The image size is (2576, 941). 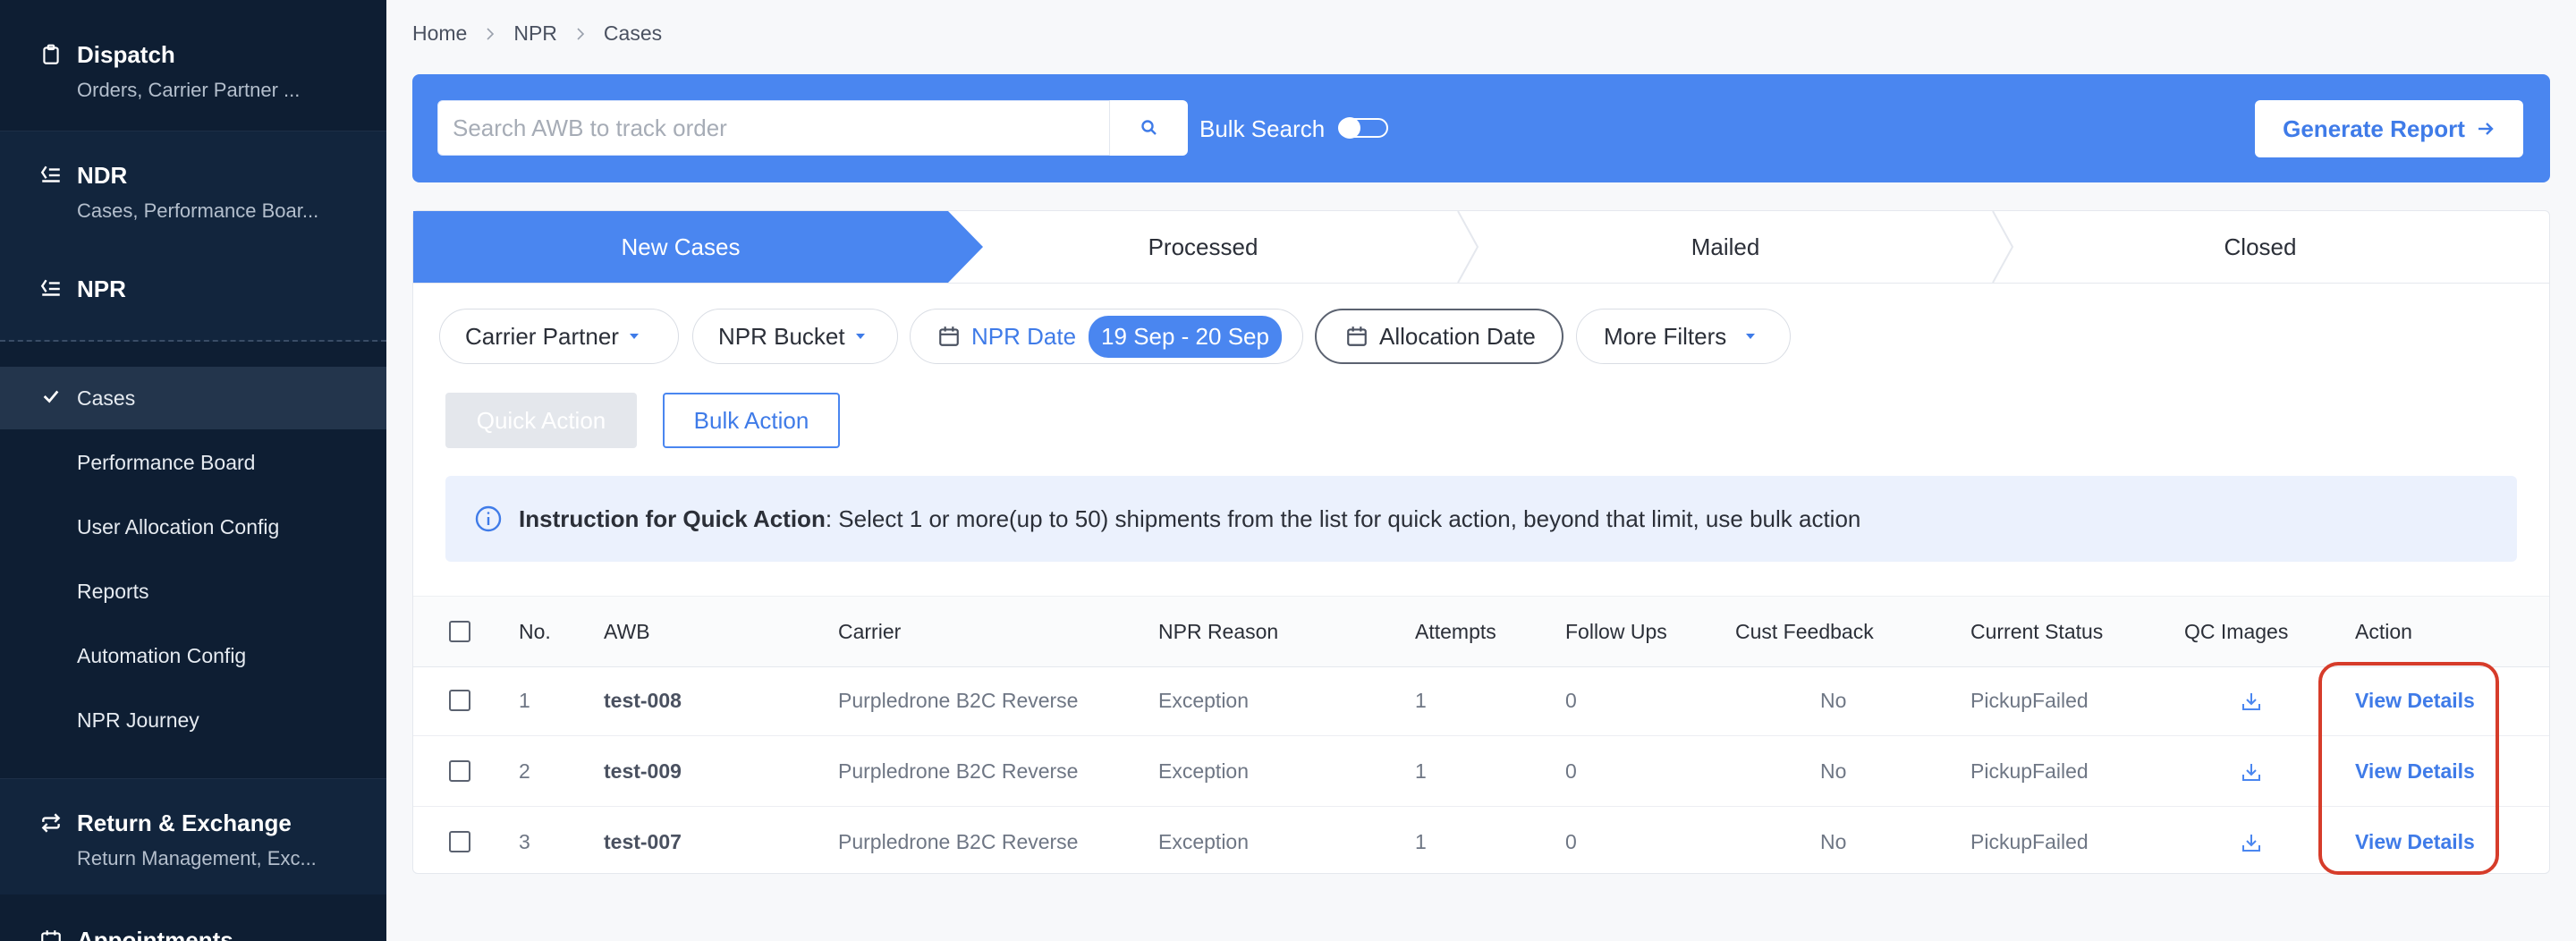 I want to click on column-header: No., so click(x=535, y=631).